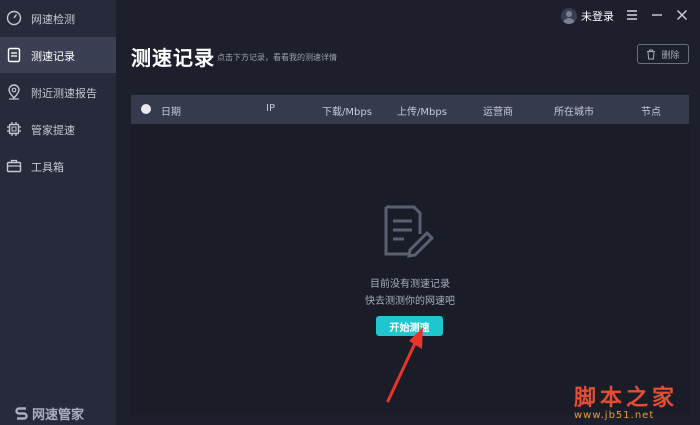 This screenshot has height=425, width=700. What do you see at coordinates (670, 55) in the screenshot?
I see `delete-label: 删除` at bounding box center [670, 55].